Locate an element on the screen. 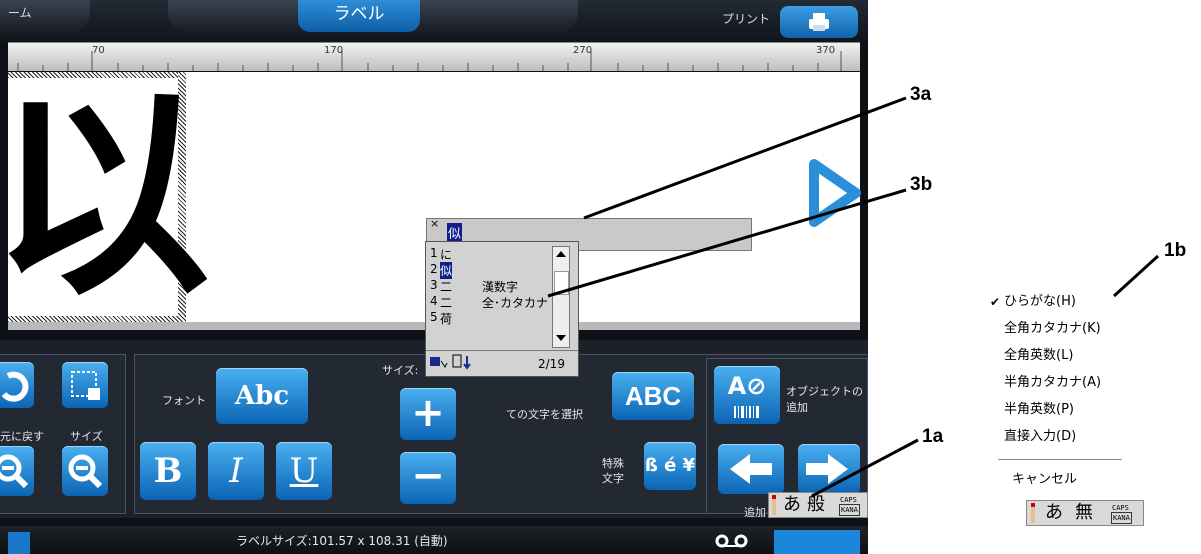 Image resolution: width=1201 pixels, height=554 pixels. ime-input-mode: 無 is located at coordinates (1084, 513).